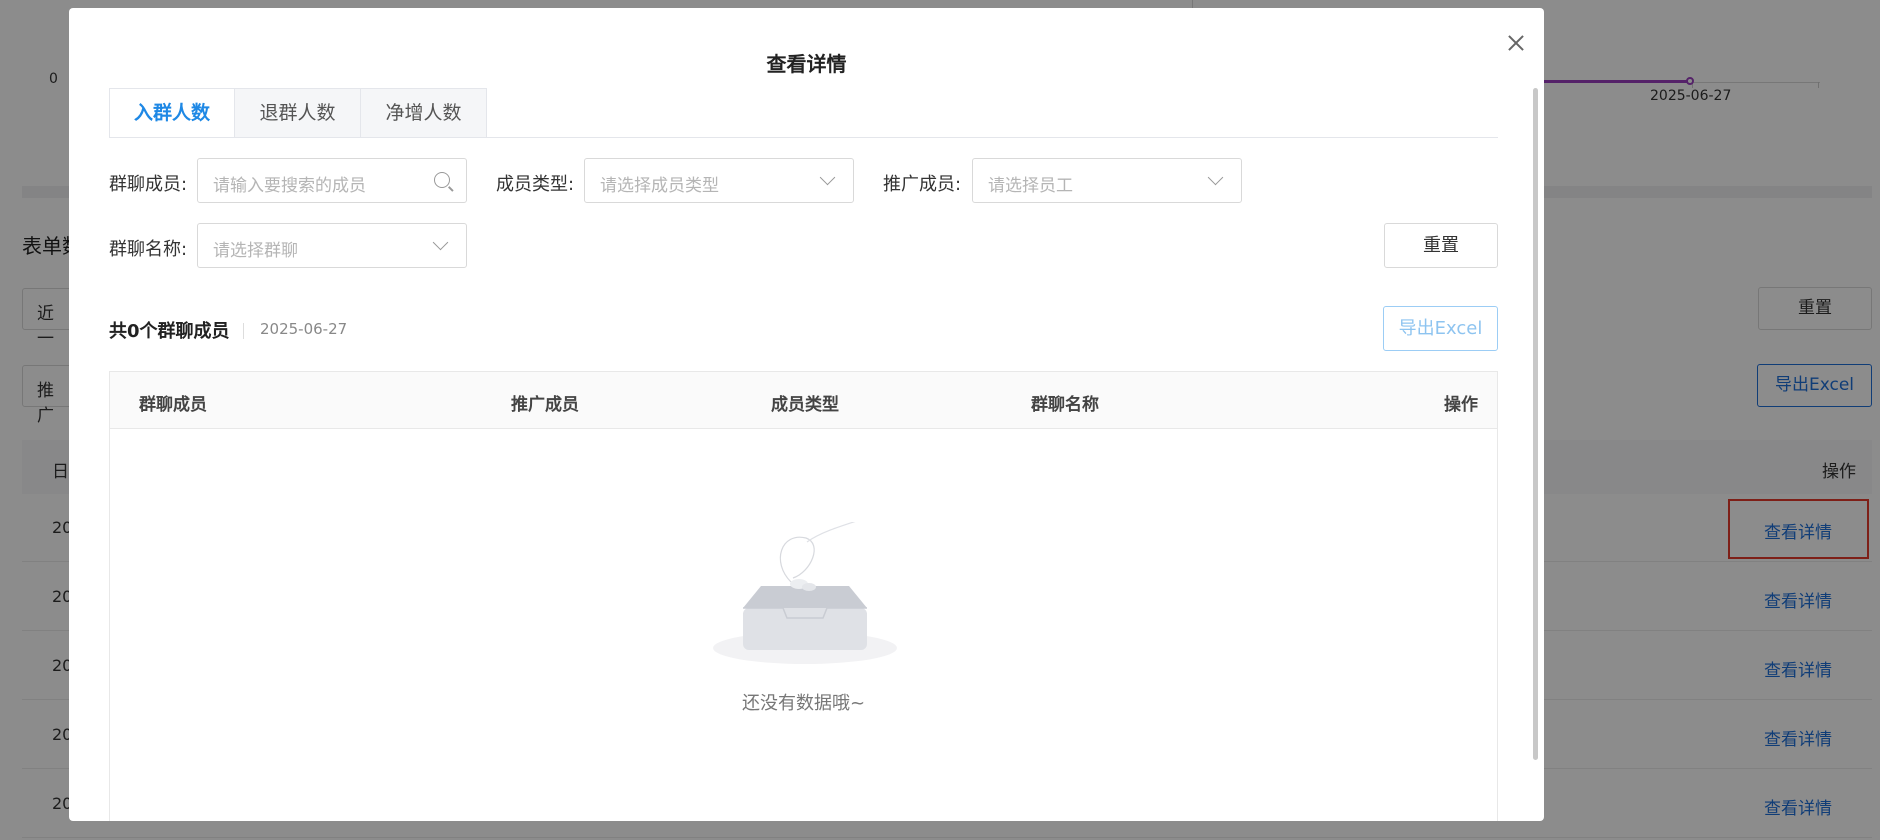 This screenshot has width=1880, height=840. Describe the element at coordinates (255, 251) in the screenshot. I see `group-name-placeholder: 请选择群聊` at that location.